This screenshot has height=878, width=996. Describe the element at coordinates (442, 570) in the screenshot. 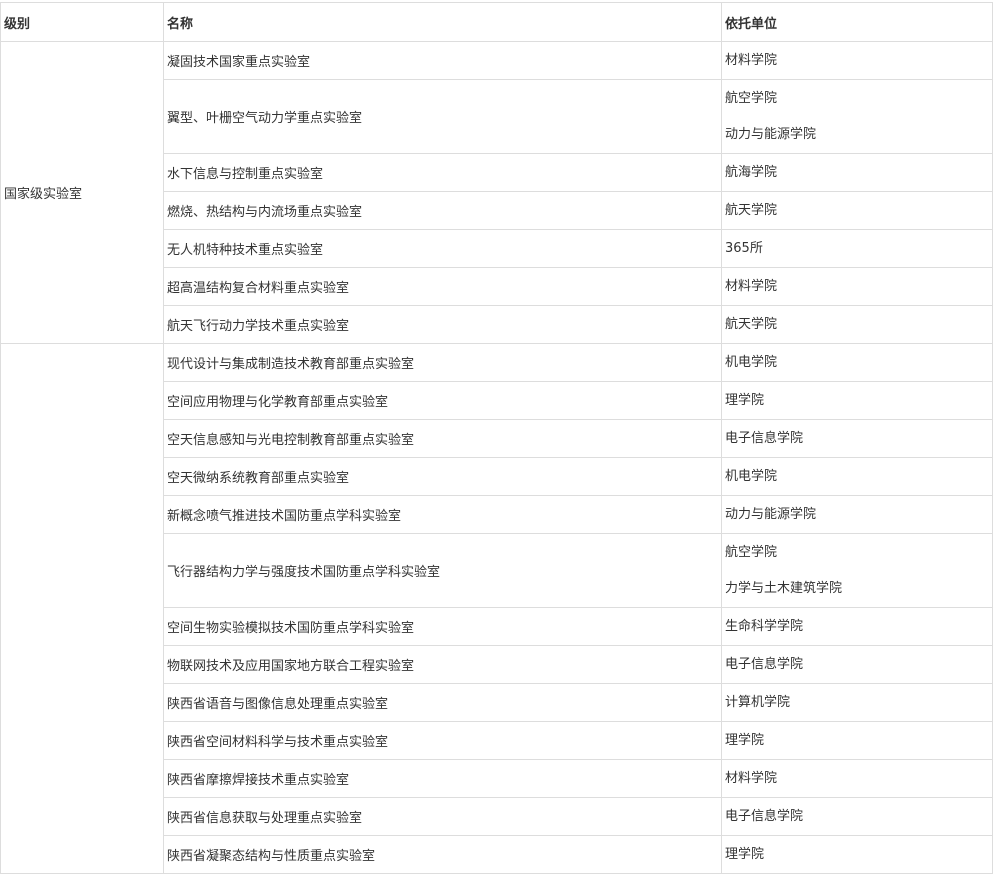

I see `lab-name-cell: 飞行器结构力学与强度技术国防重点学科实验室` at that location.